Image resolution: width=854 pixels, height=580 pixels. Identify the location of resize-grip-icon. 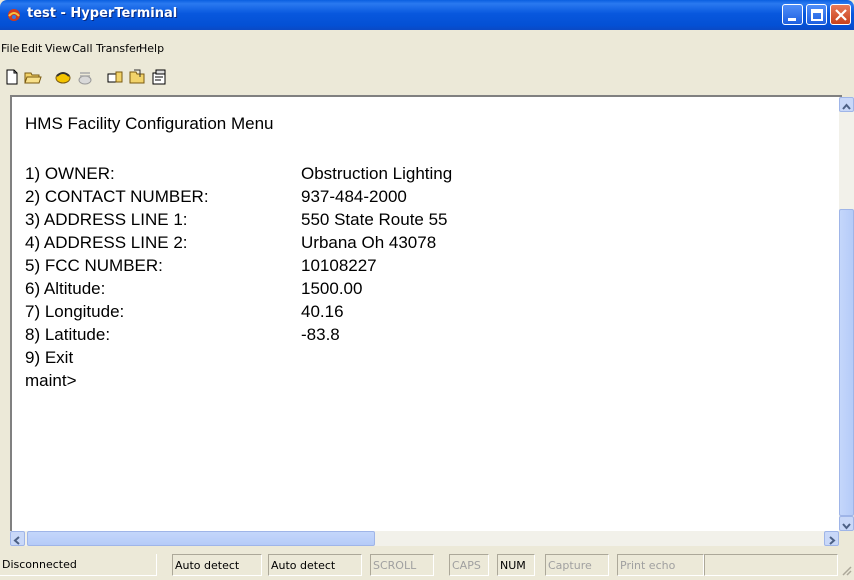
(846, 570).